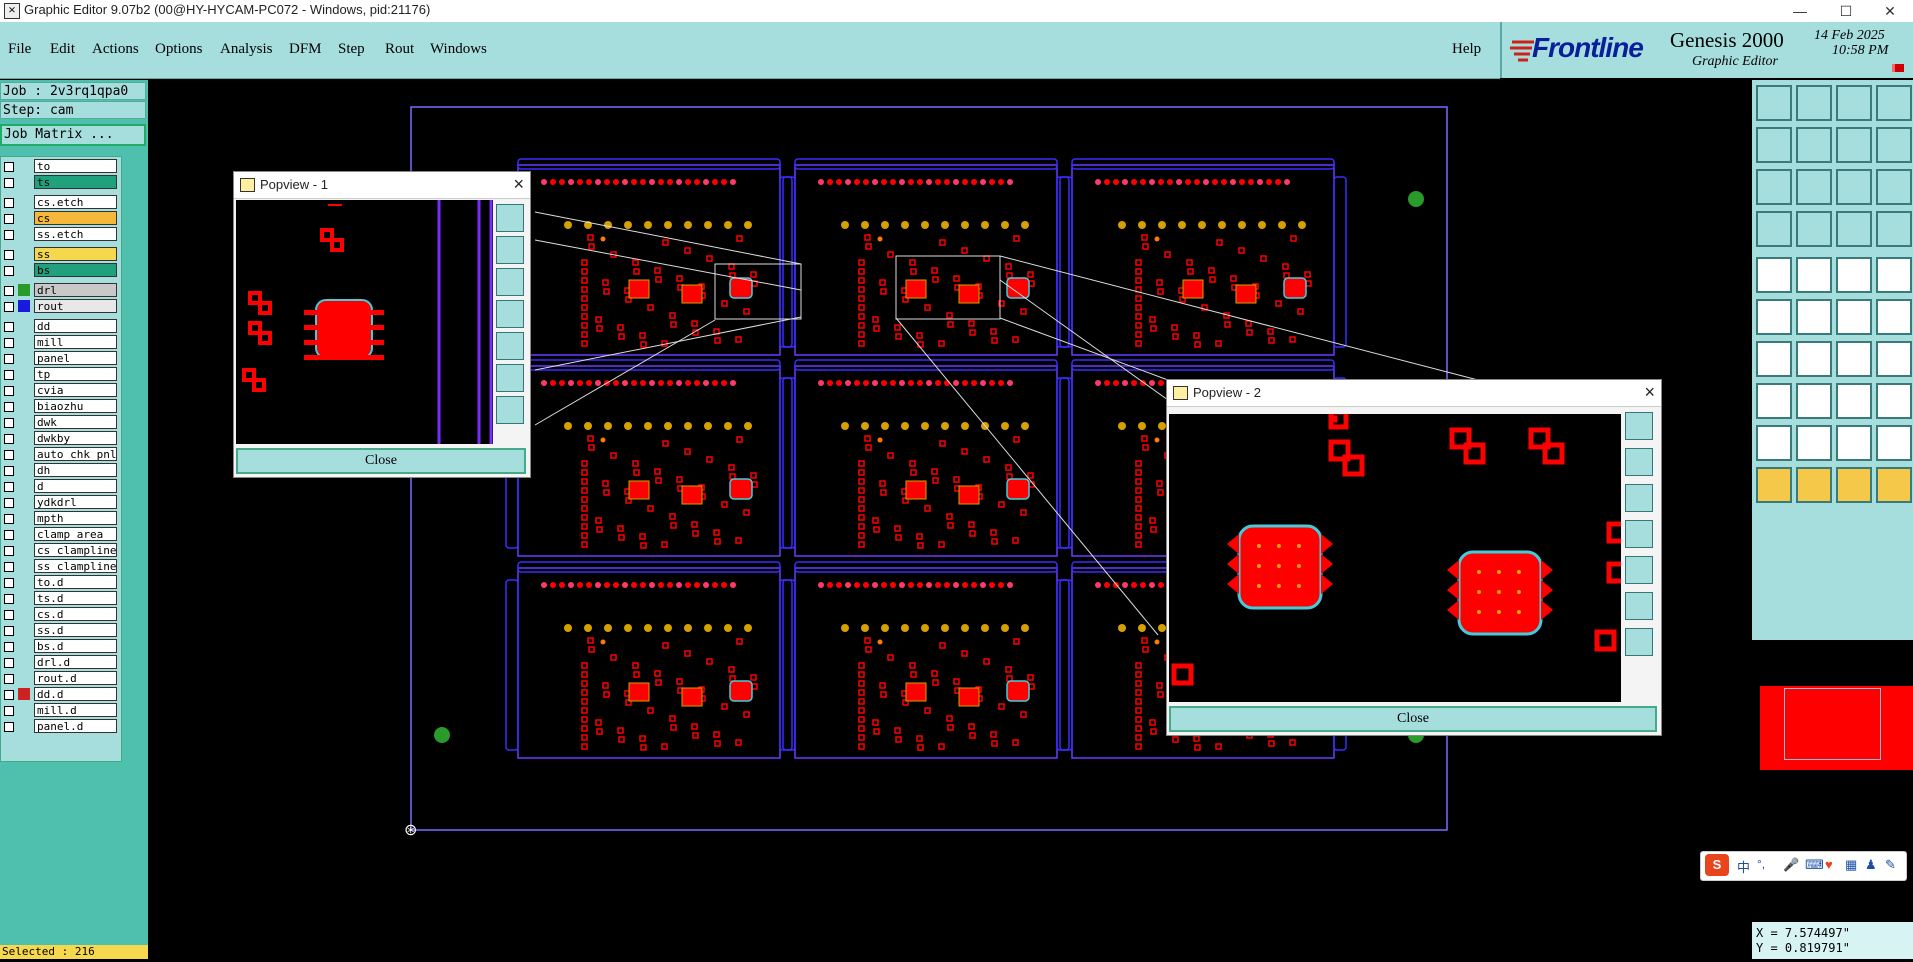  What do you see at coordinates (60, 662) in the screenshot?
I see `layer-row: drl.d` at bounding box center [60, 662].